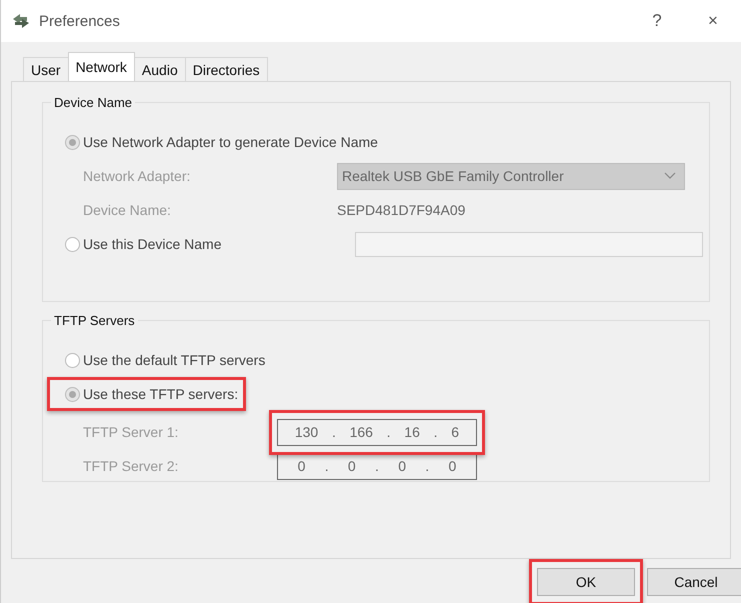 The image size is (741, 603). What do you see at coordinates (137, 176) in the screenshot?
I see `field-label: Network Adapter:` at bounding box center [137, 176].